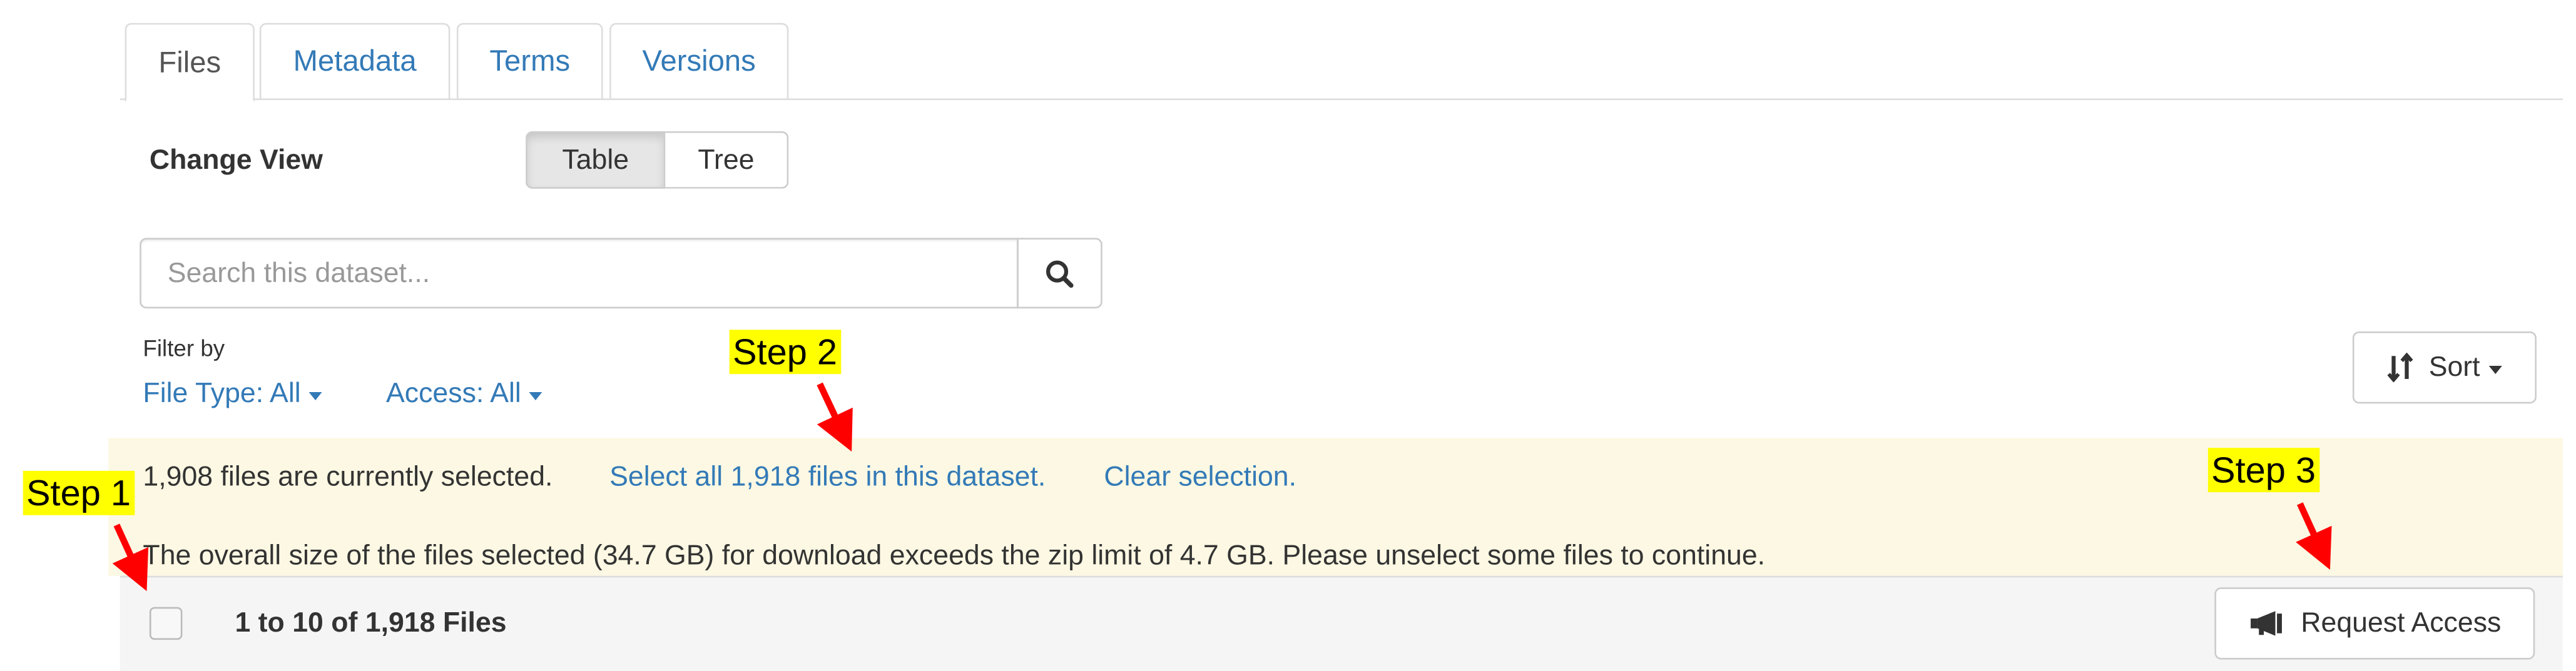 Image resolution: width=2576 pixels, height=671 pixels. Describe the element at coordinates (2314, 536) in the screenshot. I see `step-3-arrow` at that location.